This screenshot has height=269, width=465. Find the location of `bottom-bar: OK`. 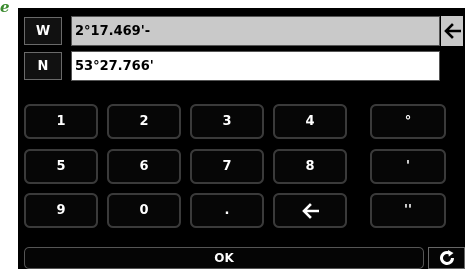

bottom-bar: OK is located at coordinates (241, 257).